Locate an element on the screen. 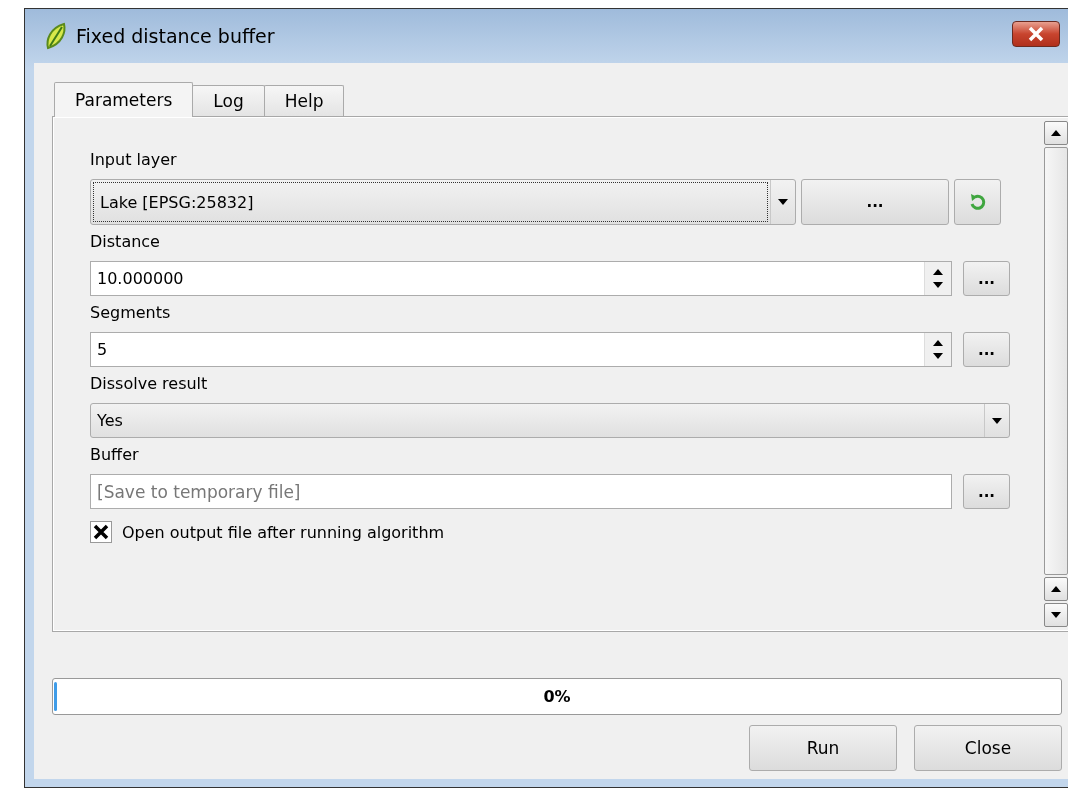  close-icon is located at coordinates (1036, 34).